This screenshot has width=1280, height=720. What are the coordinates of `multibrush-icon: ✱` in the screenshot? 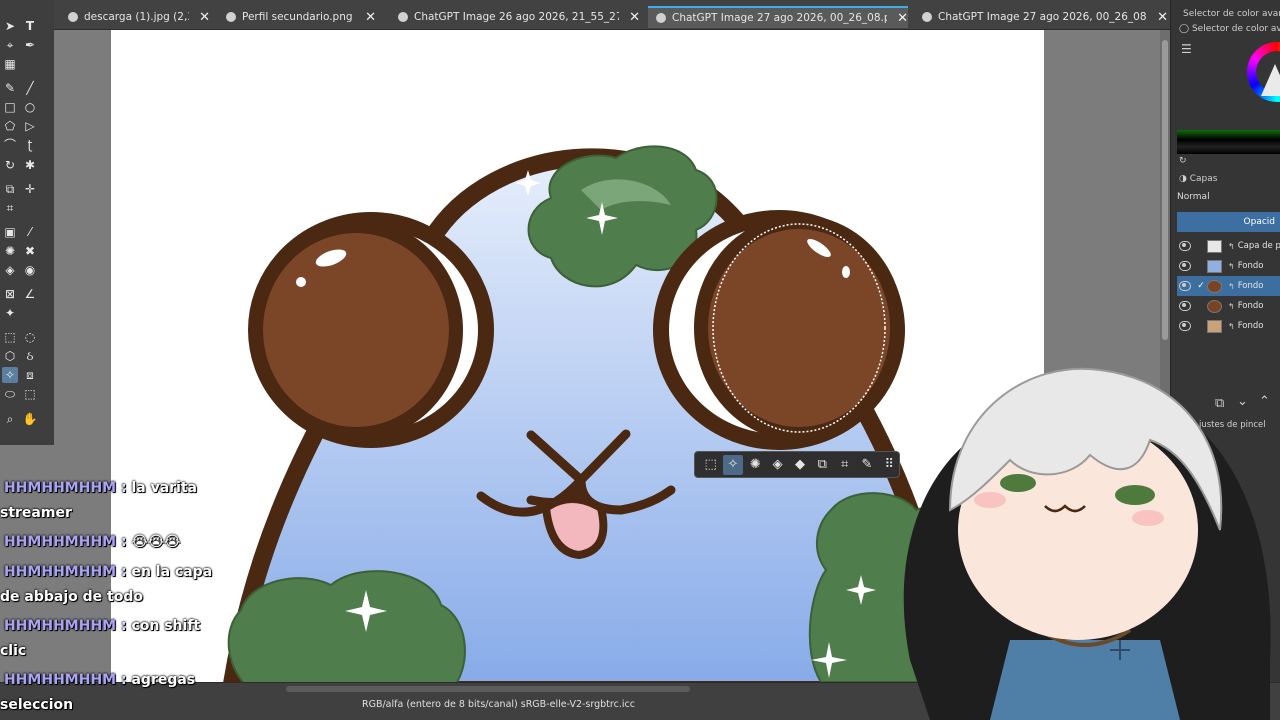 It's located at (30, 165).